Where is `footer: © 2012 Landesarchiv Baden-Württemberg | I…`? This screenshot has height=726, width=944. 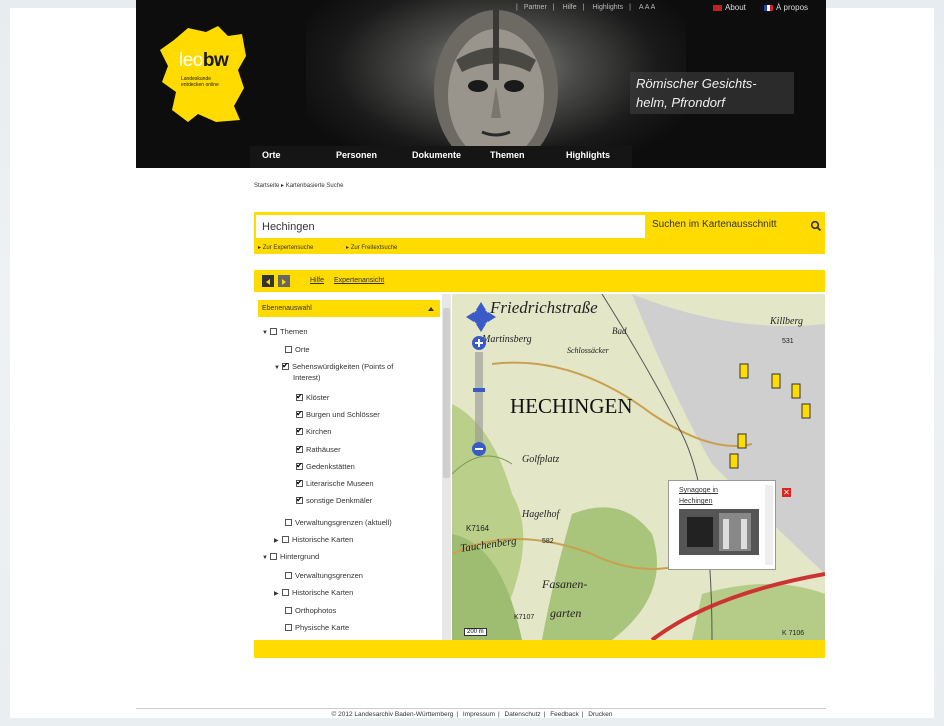 footer: © 2012 Landesarchiv Baden-Württemberg | I… is located at coordinates (472, 714).